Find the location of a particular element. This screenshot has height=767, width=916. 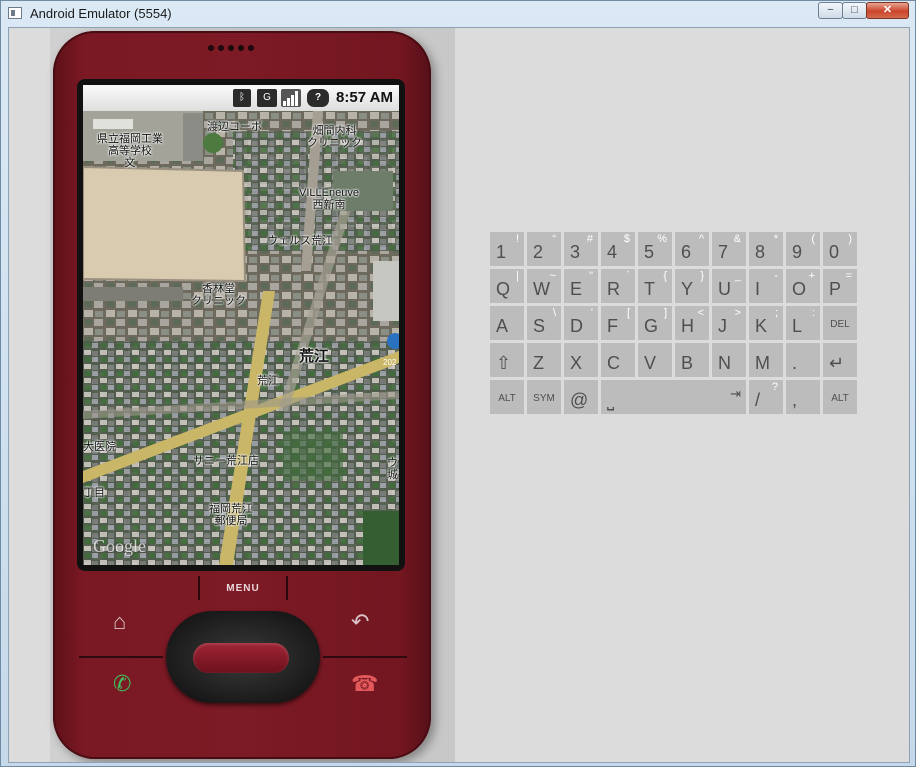

key-comma: , is located at coordinates (803, 397).